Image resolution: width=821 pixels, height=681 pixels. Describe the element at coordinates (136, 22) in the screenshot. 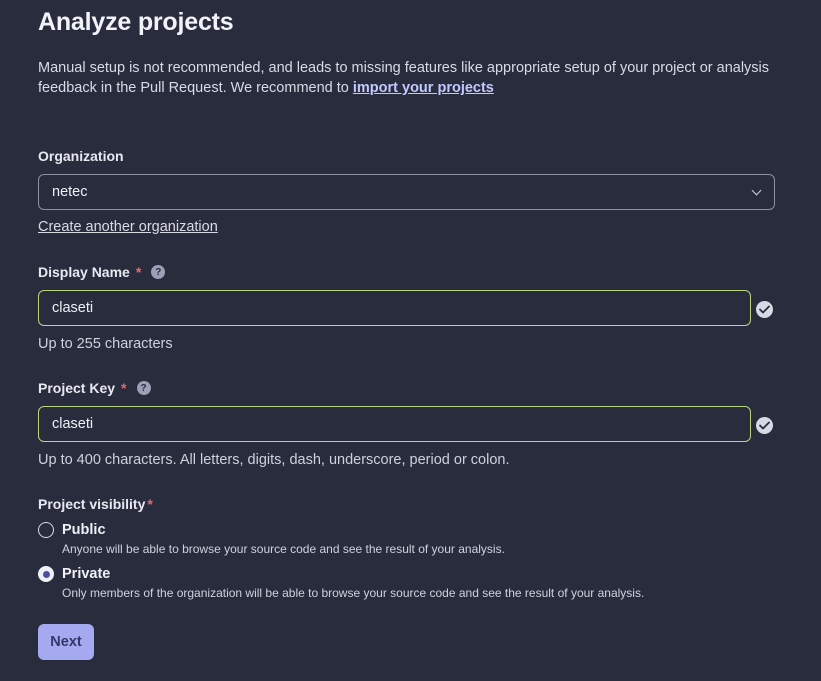

I see `page-title: Analyze projects` at that location.